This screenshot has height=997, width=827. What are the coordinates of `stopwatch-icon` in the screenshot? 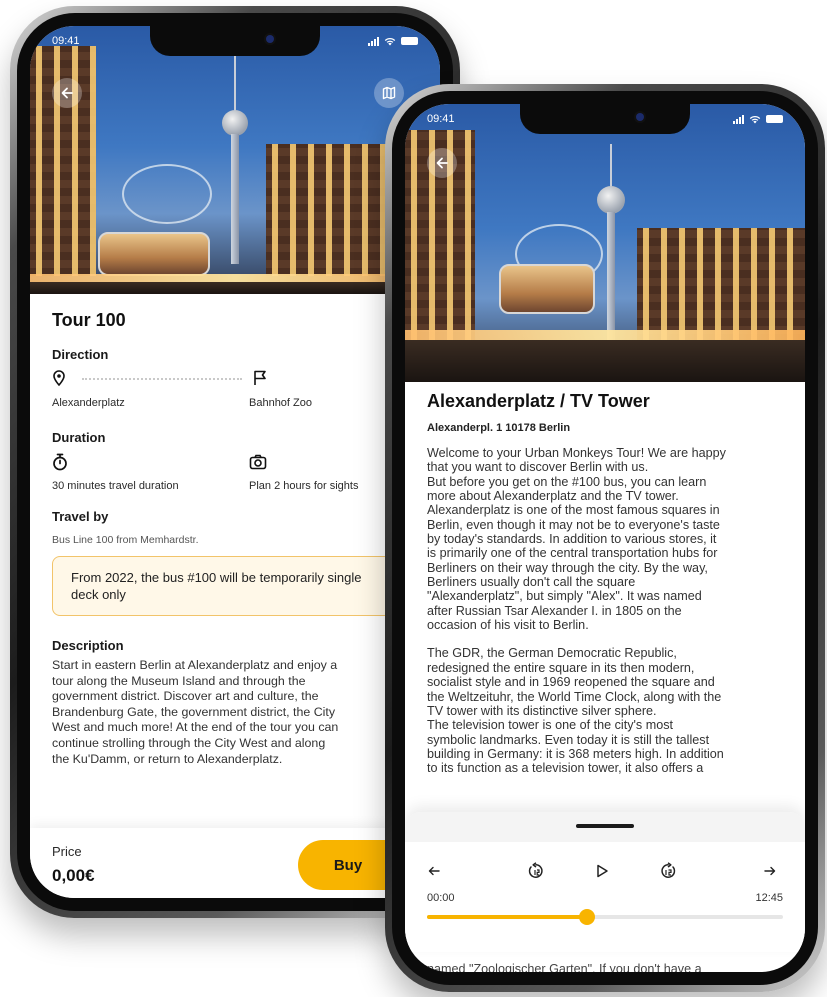 It's located at (60, 462).